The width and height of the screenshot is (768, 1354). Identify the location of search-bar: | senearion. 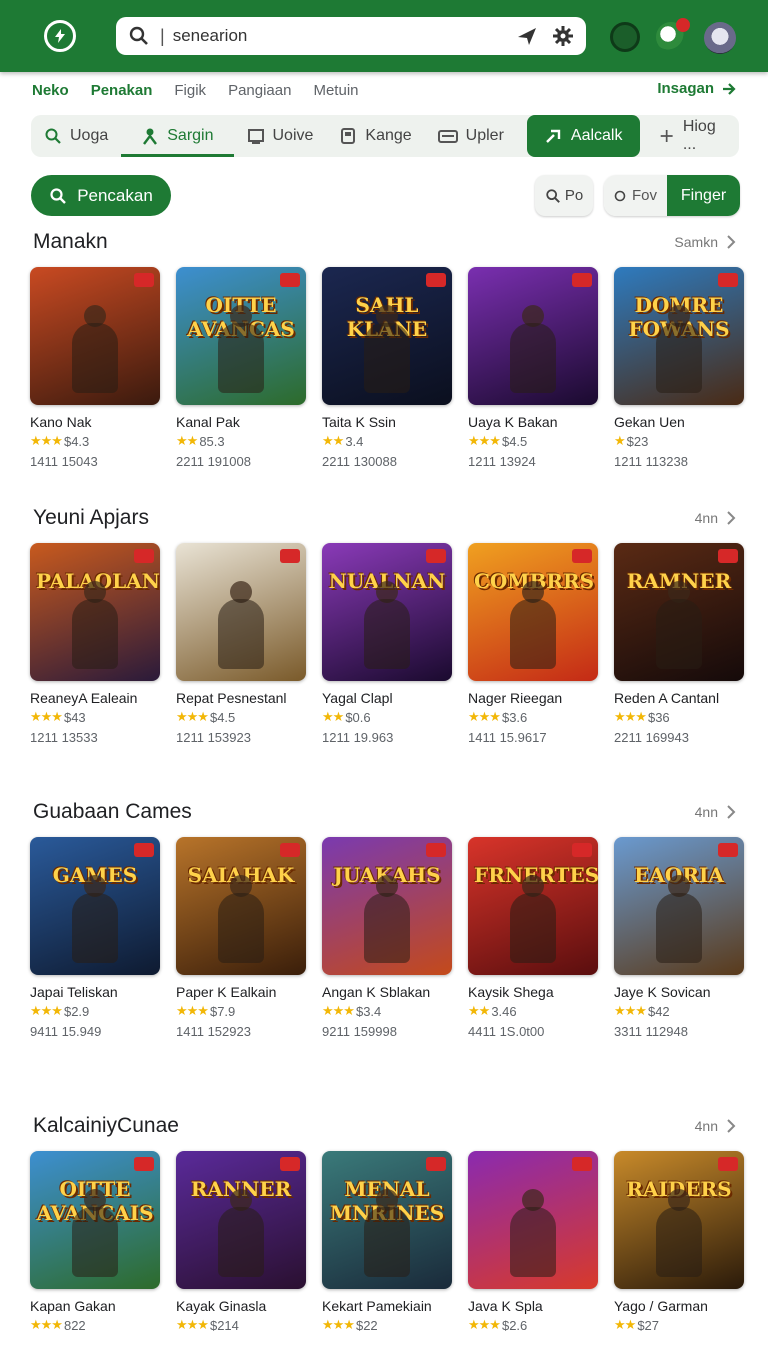
(351, 36).